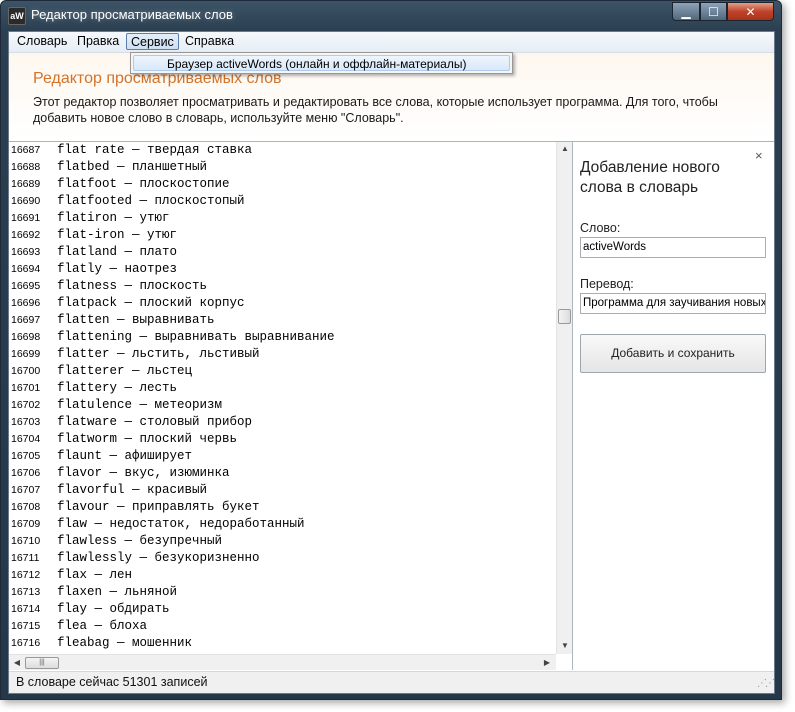 The height and width of the screenshot is (712, 795). Describe the element at coordinates (713, 11) in the screenshot. I see `maximize-button: ☐` at that location.